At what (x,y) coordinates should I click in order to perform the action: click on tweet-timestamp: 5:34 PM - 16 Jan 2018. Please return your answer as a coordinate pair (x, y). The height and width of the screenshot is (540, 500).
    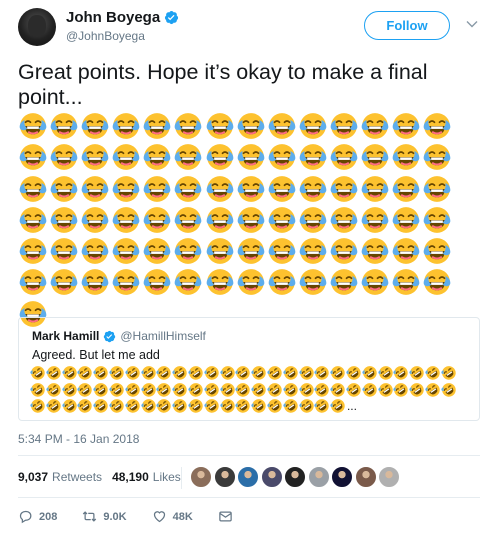
    Looking at the image, I should click on (78, 439).